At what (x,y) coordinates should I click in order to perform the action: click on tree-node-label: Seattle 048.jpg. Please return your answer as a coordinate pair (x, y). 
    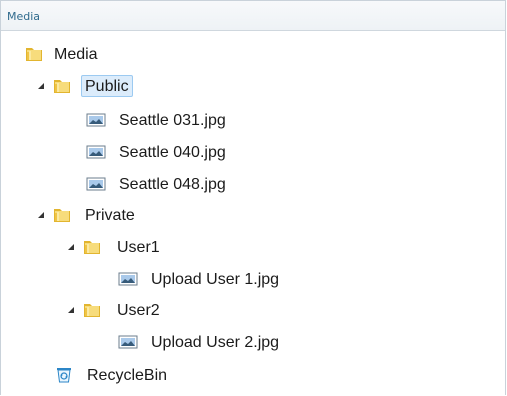
    Looking at the image, I should click on (172, 184).